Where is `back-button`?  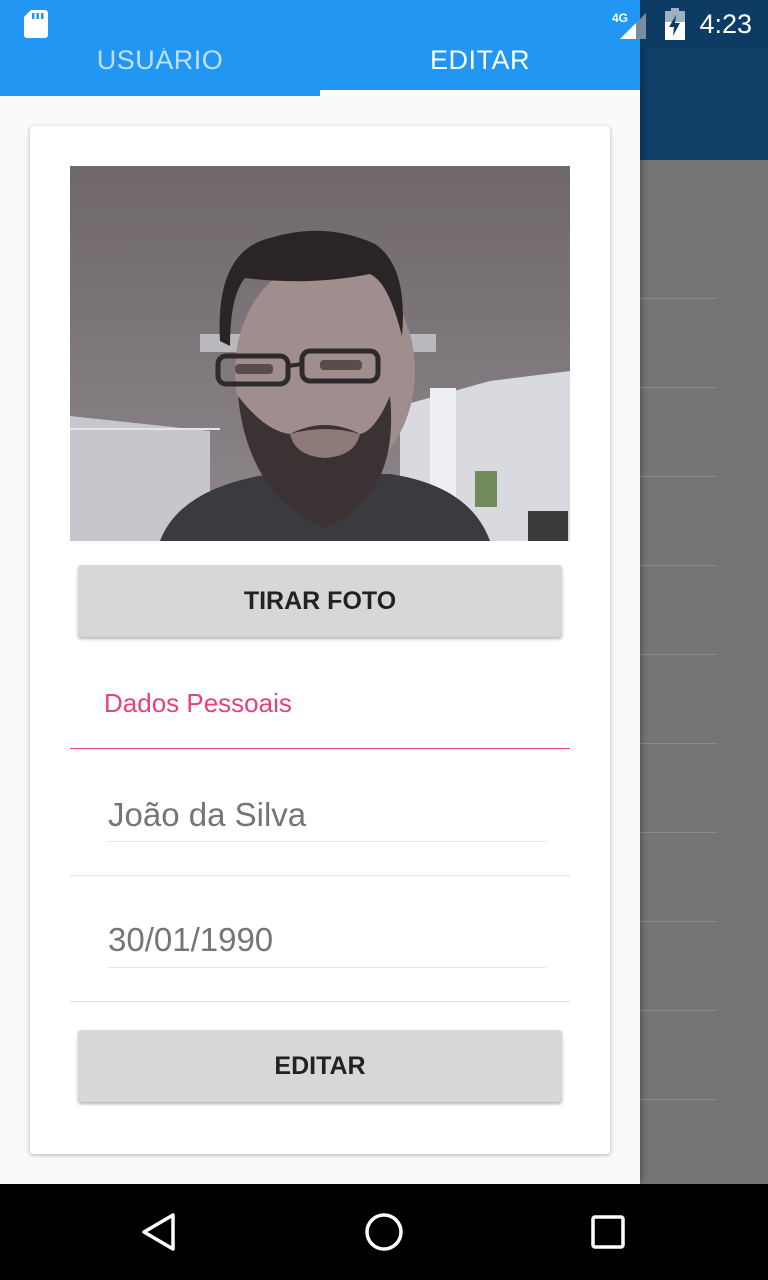
back-button is located at coordinates (160, 1232).